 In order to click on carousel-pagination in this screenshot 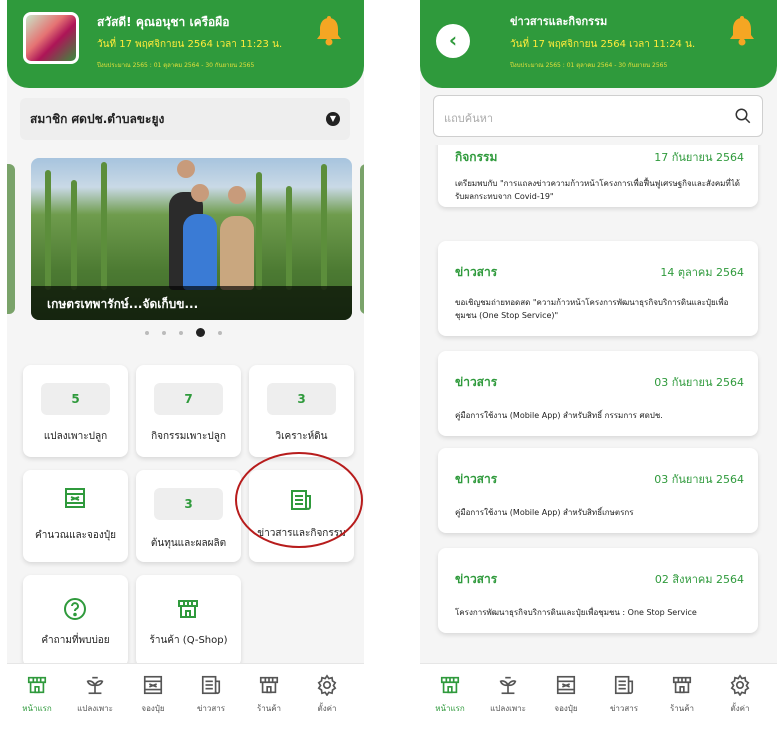, I will do `click(183, 332)`.